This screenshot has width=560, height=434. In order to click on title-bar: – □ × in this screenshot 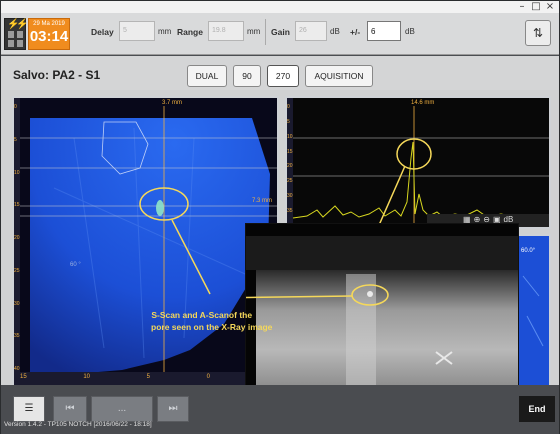, I will do `click(280, 7)`.